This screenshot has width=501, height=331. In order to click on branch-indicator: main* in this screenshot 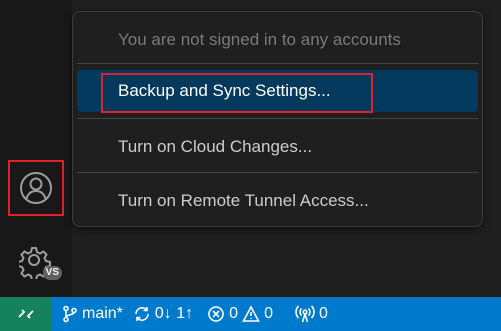, I will do `click(92, 314)`.